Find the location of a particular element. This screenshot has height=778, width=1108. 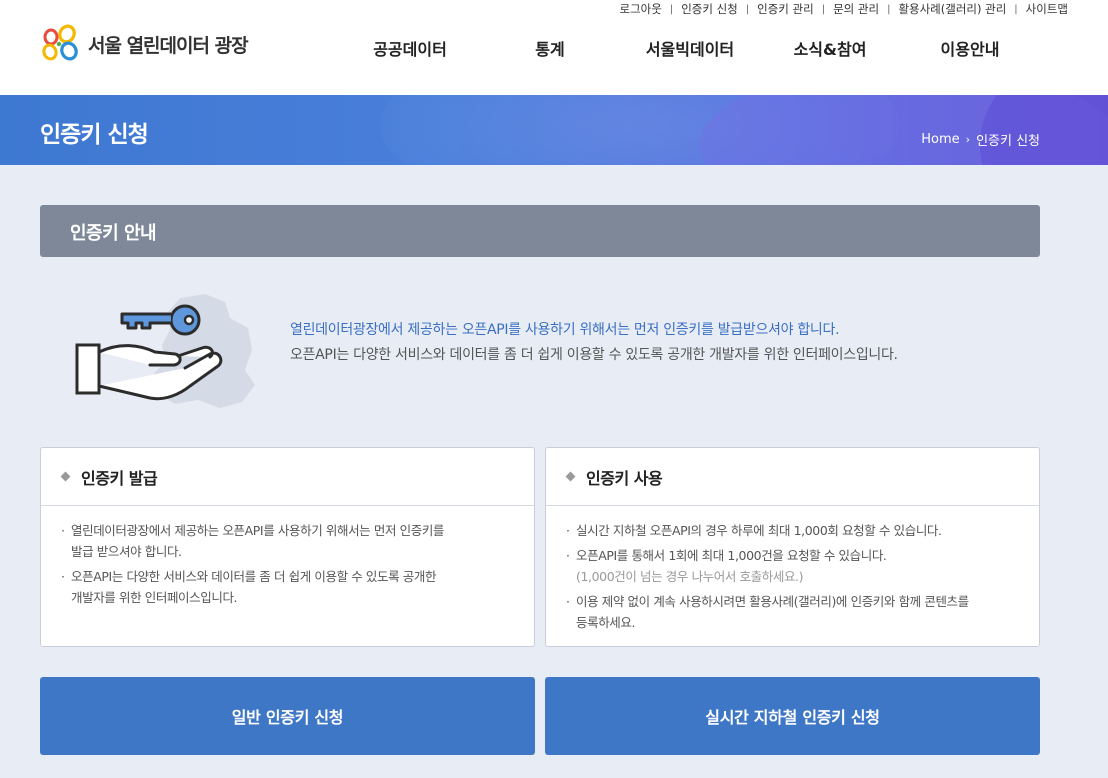

chevron-right-icon: › is located at coordinates (968, 139).